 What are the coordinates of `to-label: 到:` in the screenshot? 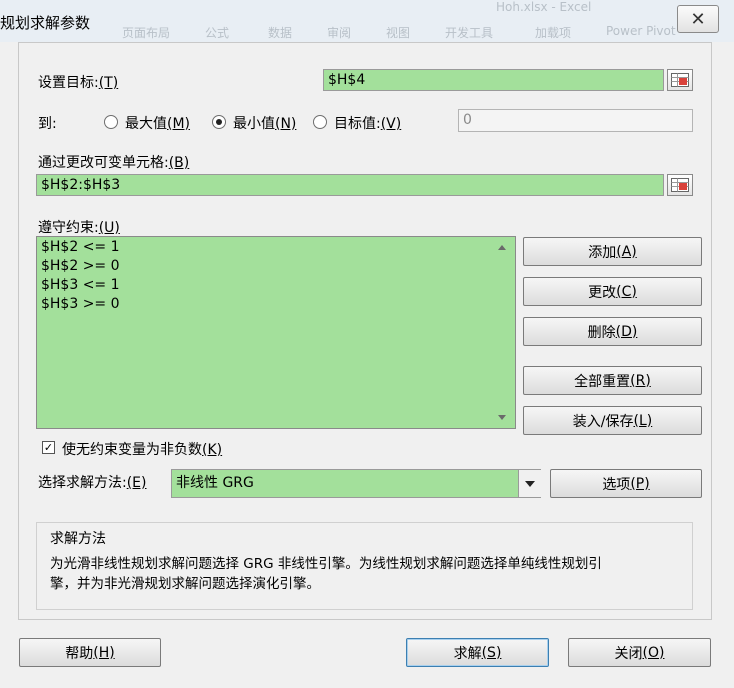 It's located at (47, 124).